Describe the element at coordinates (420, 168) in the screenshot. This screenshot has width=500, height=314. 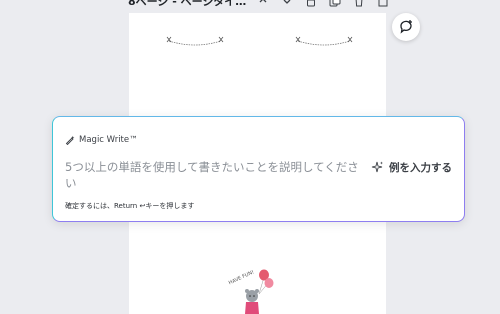
I see `insert-example-label: 例を入力する` at that location.